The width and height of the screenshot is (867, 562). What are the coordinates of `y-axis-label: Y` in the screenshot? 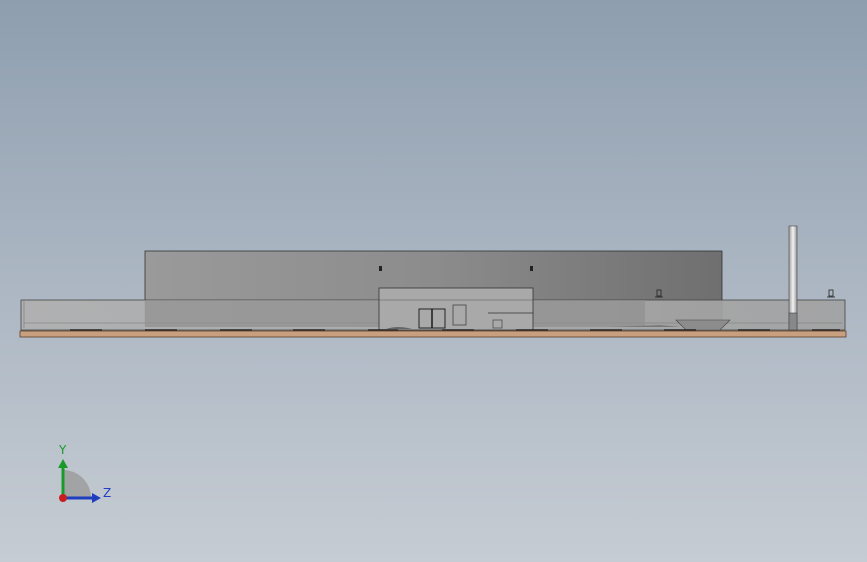 It's located at (63, 450).